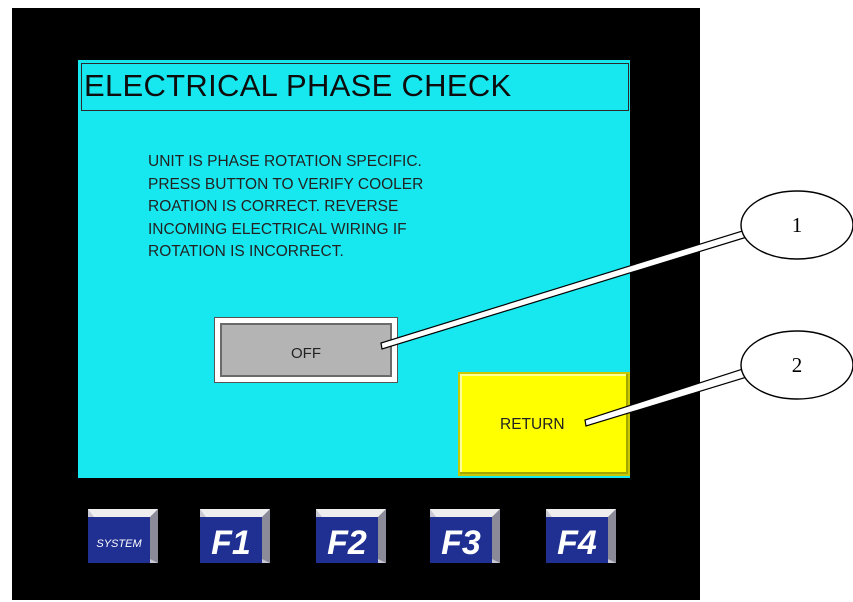 This screenshot has width=853, height=602. Describe the element at coordinates (797, 365) in the screenshot. I see `callout-2-number: 2` at that location.